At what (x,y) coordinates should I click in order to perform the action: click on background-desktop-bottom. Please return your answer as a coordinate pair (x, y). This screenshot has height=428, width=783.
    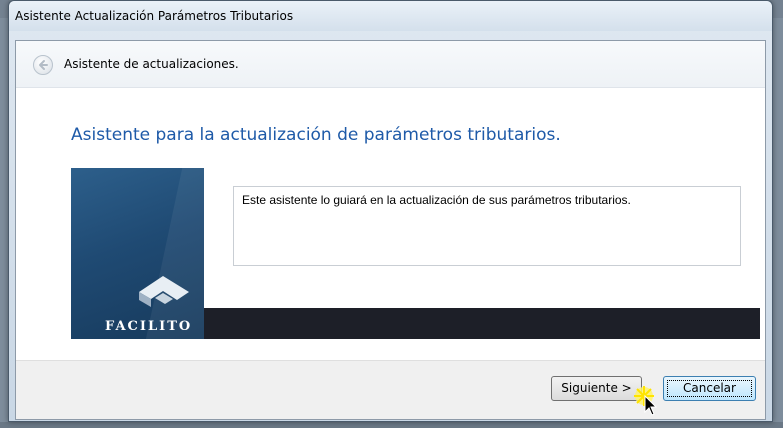
    Looking at the image, I should click on (391, 425).